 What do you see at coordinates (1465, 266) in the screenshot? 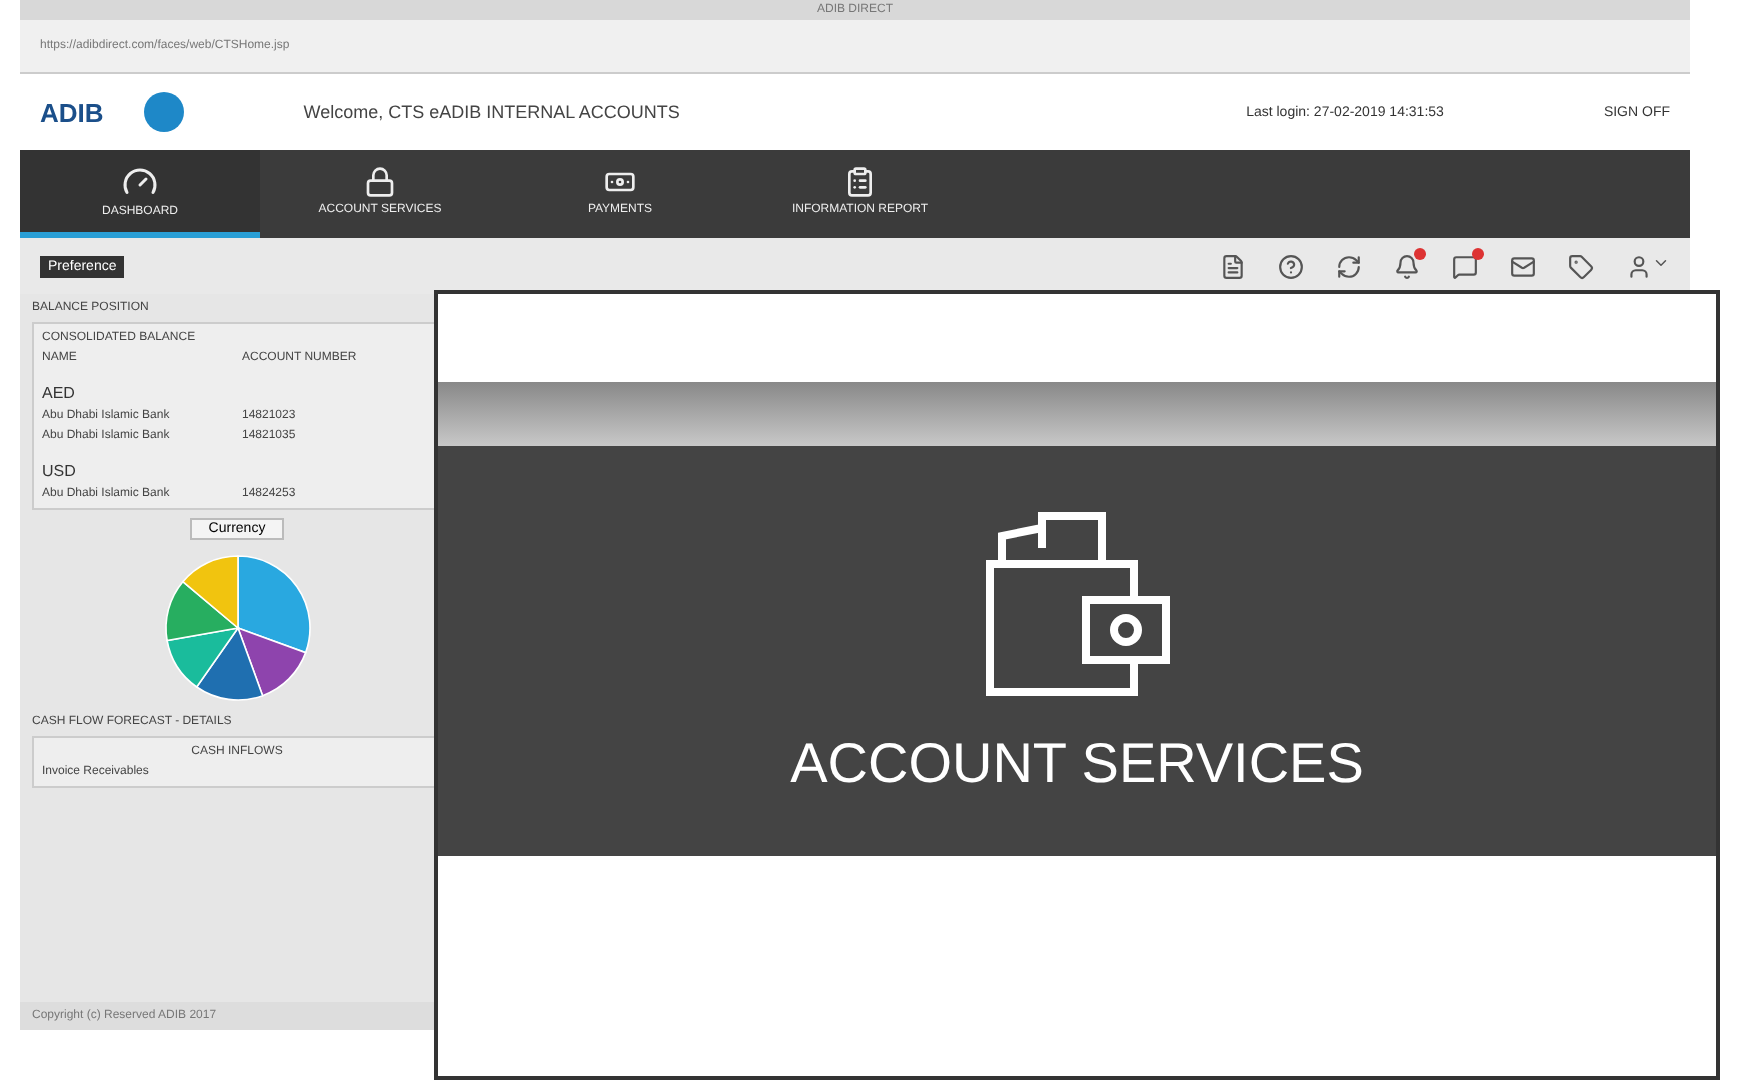
I see `message-icon` at bounding box center [1465, 266].